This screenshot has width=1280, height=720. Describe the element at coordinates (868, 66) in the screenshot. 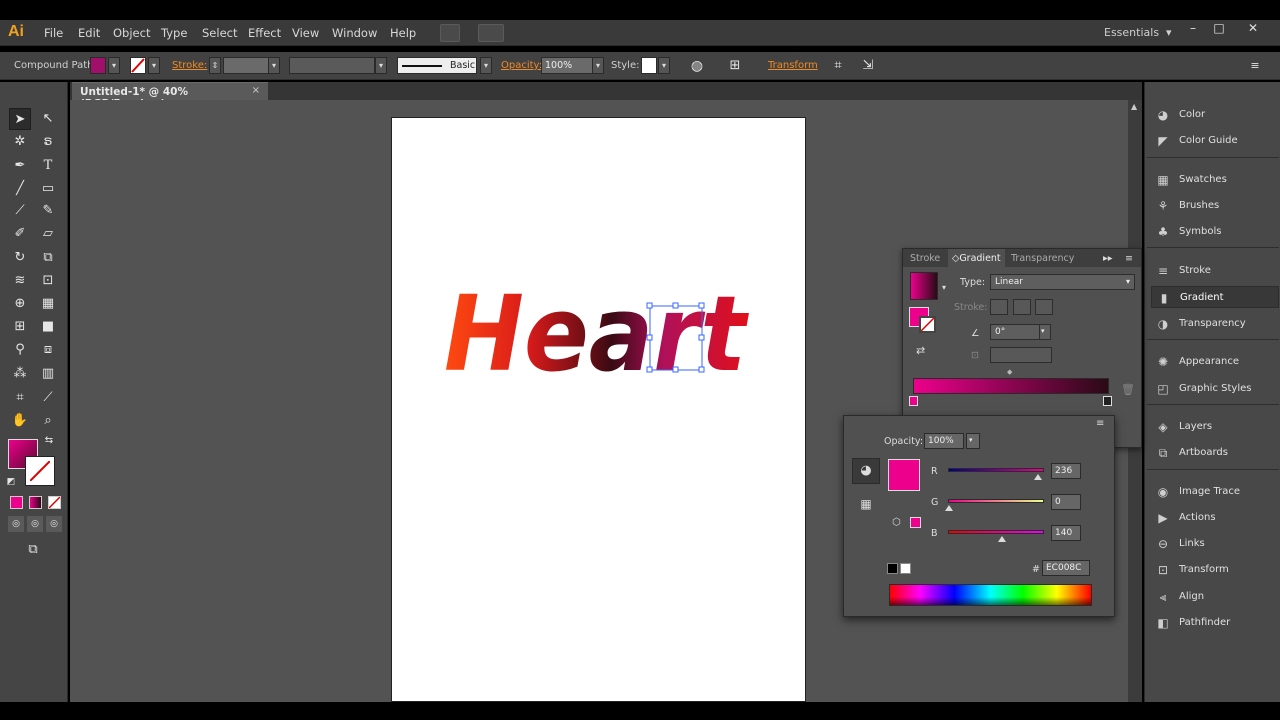

I see `select-similar-icon: ⇲` at that location.